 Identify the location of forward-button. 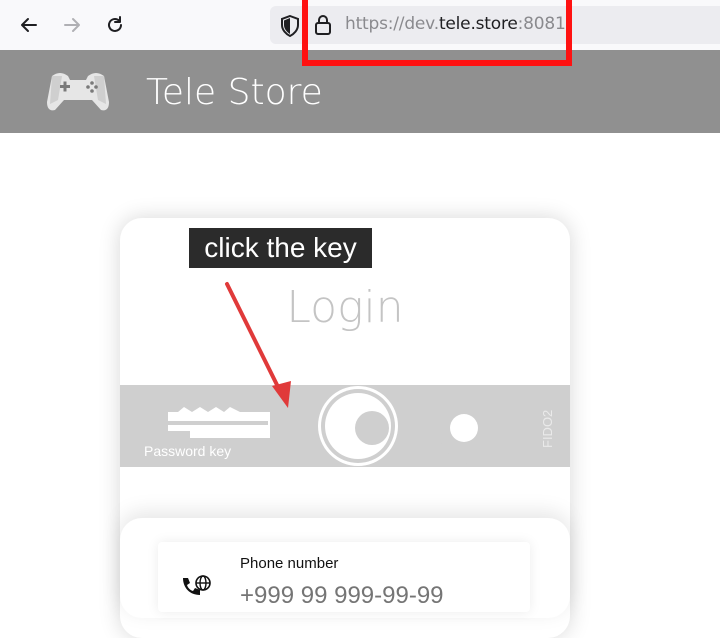
(72, 25).